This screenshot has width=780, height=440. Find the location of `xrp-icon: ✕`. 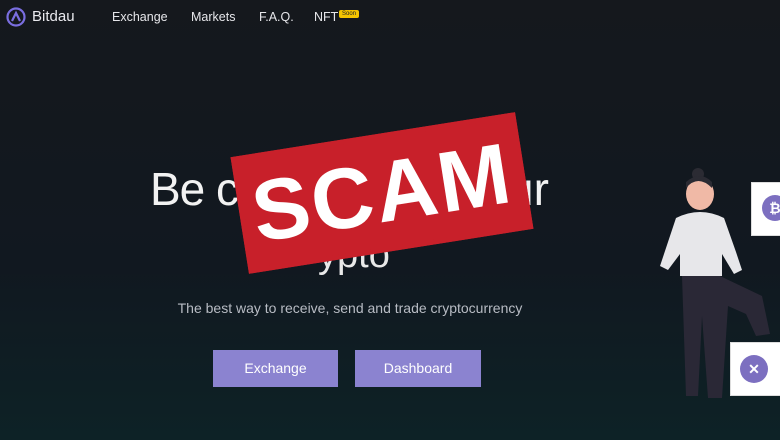

xrp-icon: ✕ is located at coordinates (754, 369).